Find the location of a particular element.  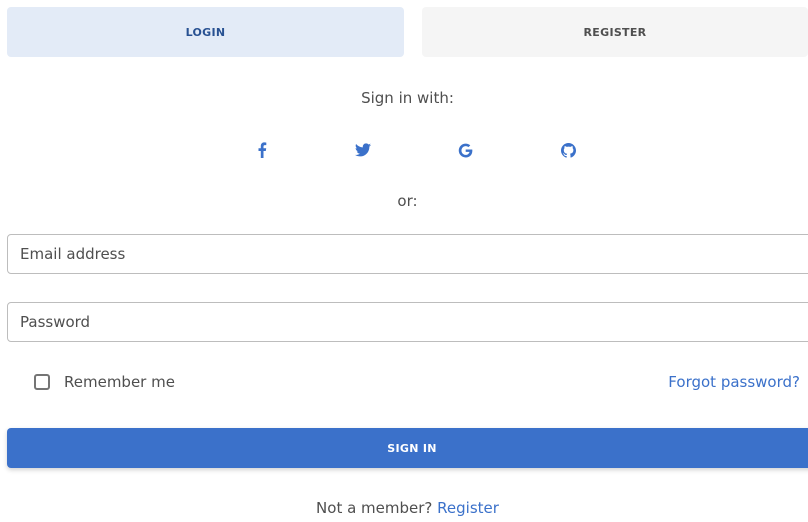

tab-register: REGISTER is located at coordinates (615, 32).